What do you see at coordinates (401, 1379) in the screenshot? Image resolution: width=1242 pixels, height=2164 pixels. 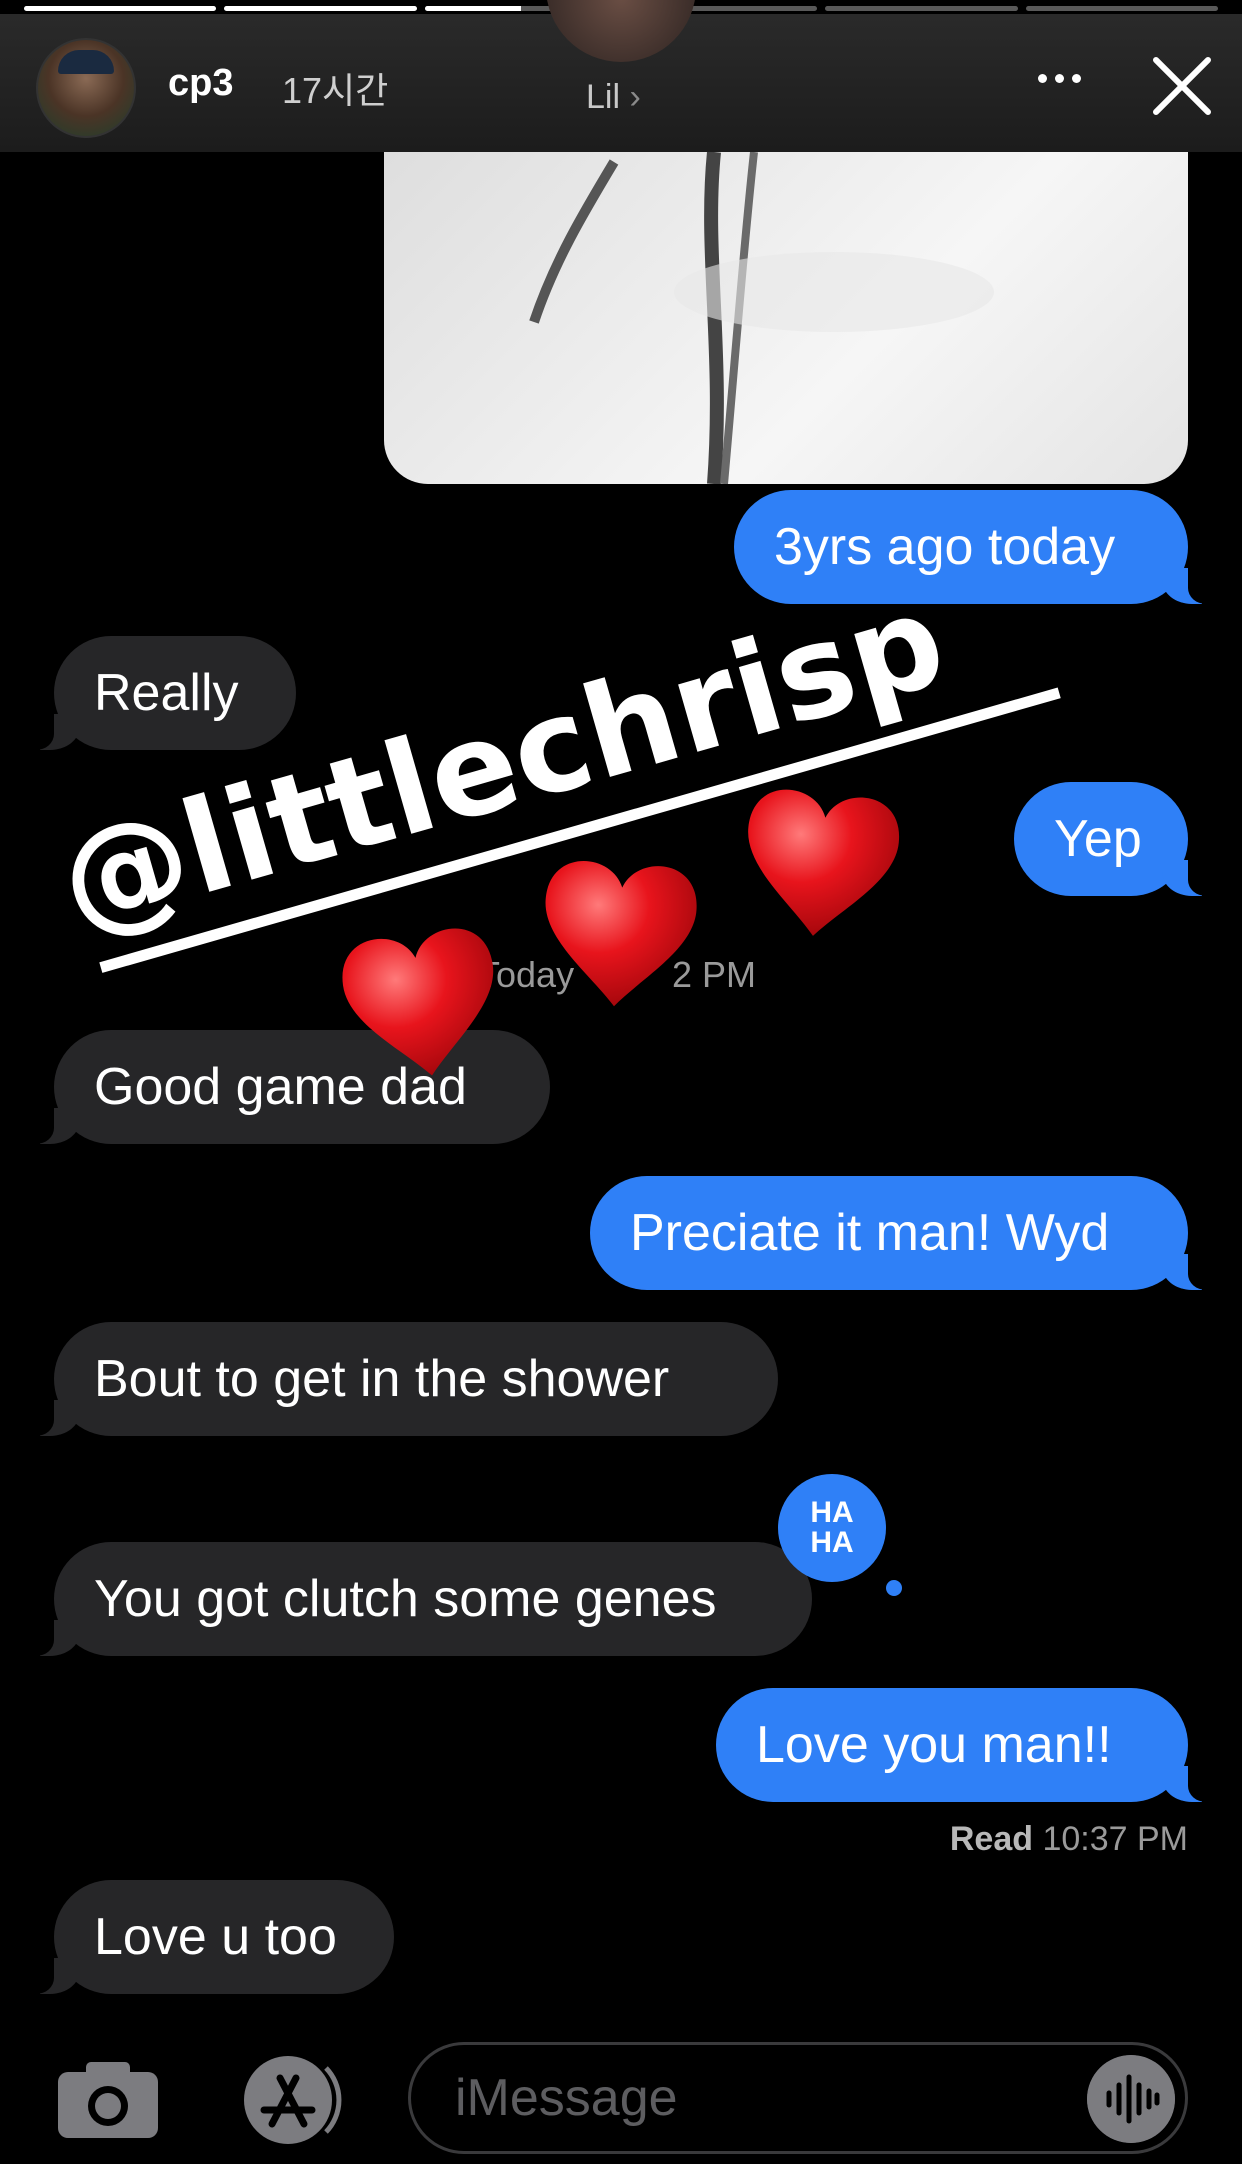 I see `message-bubble-received: Bout to get in the shower` at bounding box center [401, 1379].